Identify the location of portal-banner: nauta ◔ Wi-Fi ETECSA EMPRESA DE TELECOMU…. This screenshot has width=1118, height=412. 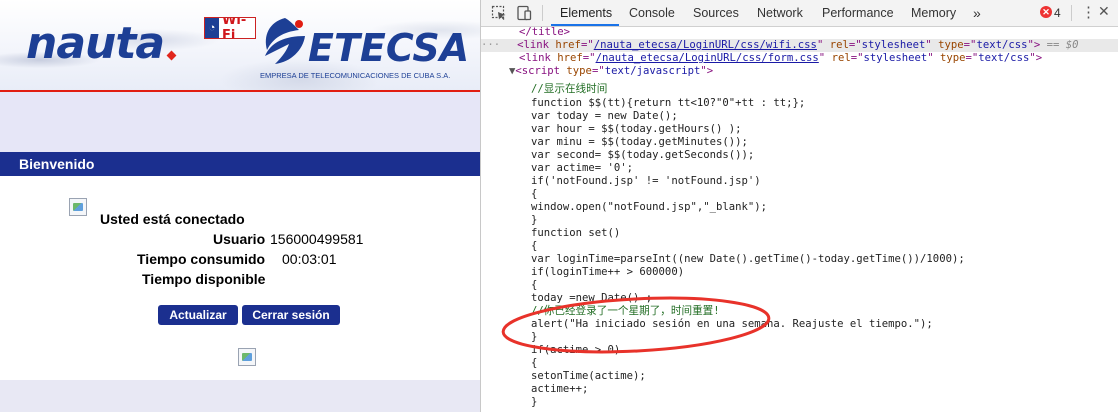
(240, 46).